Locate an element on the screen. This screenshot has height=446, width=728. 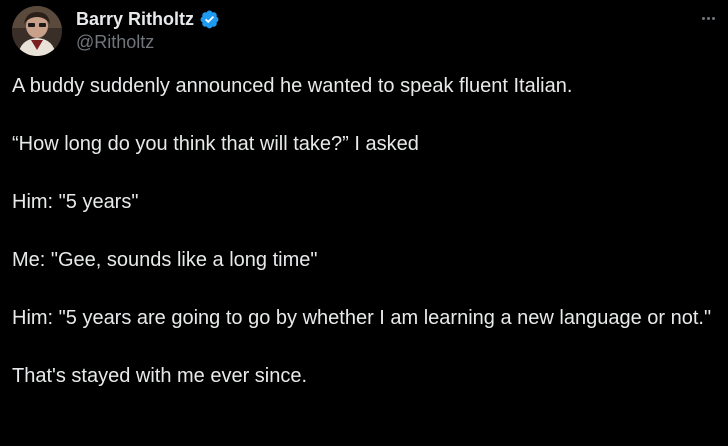
verified-badge-icon is located at coordinates (209, 19).